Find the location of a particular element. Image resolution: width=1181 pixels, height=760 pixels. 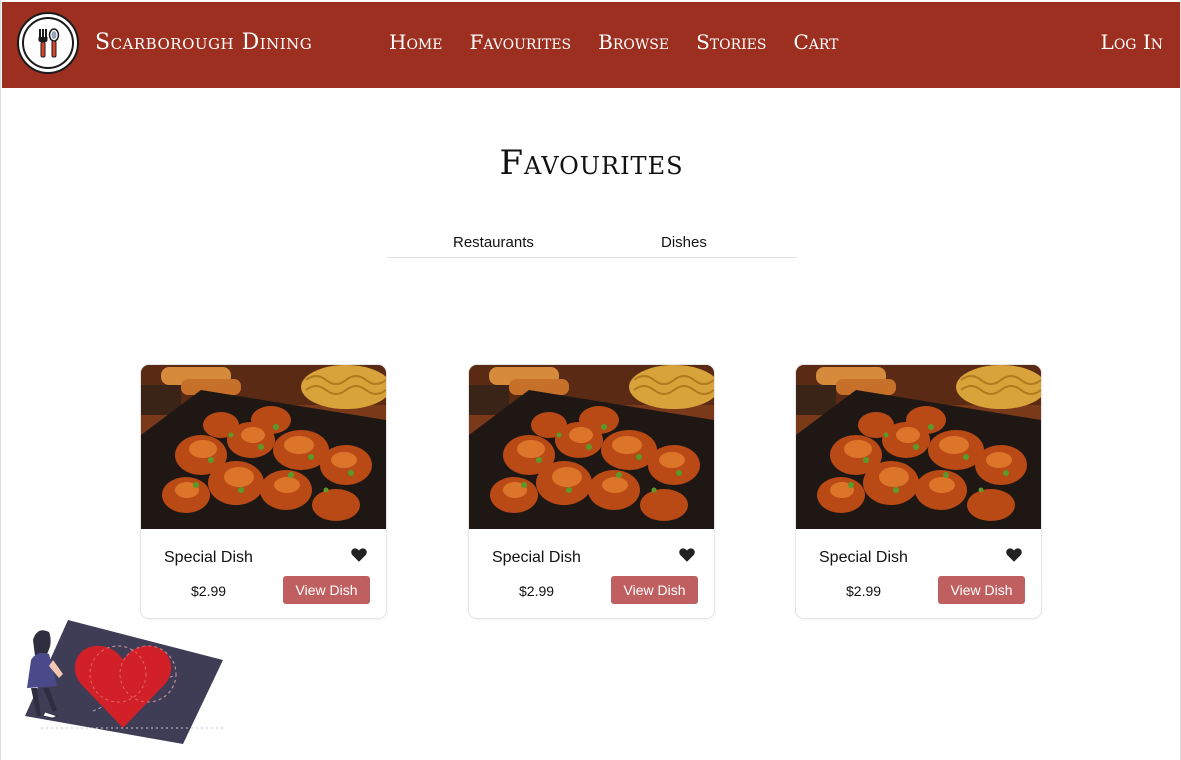

page-title: Favourites is located at coordinates (591, 163).